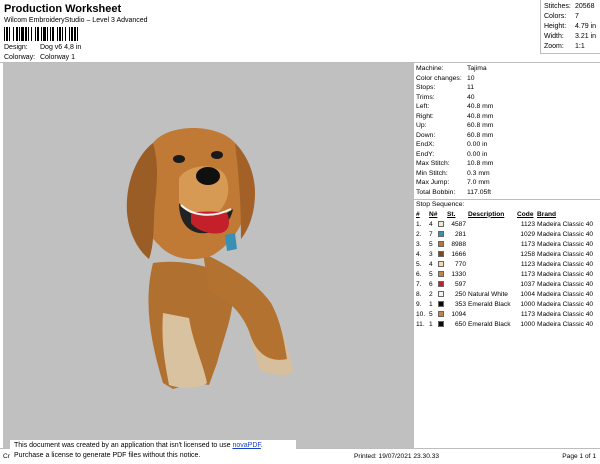  Describe the element at coordinates (572, 7) in the screenshot. I see `stat-row: Stitches: 20568` at that location.